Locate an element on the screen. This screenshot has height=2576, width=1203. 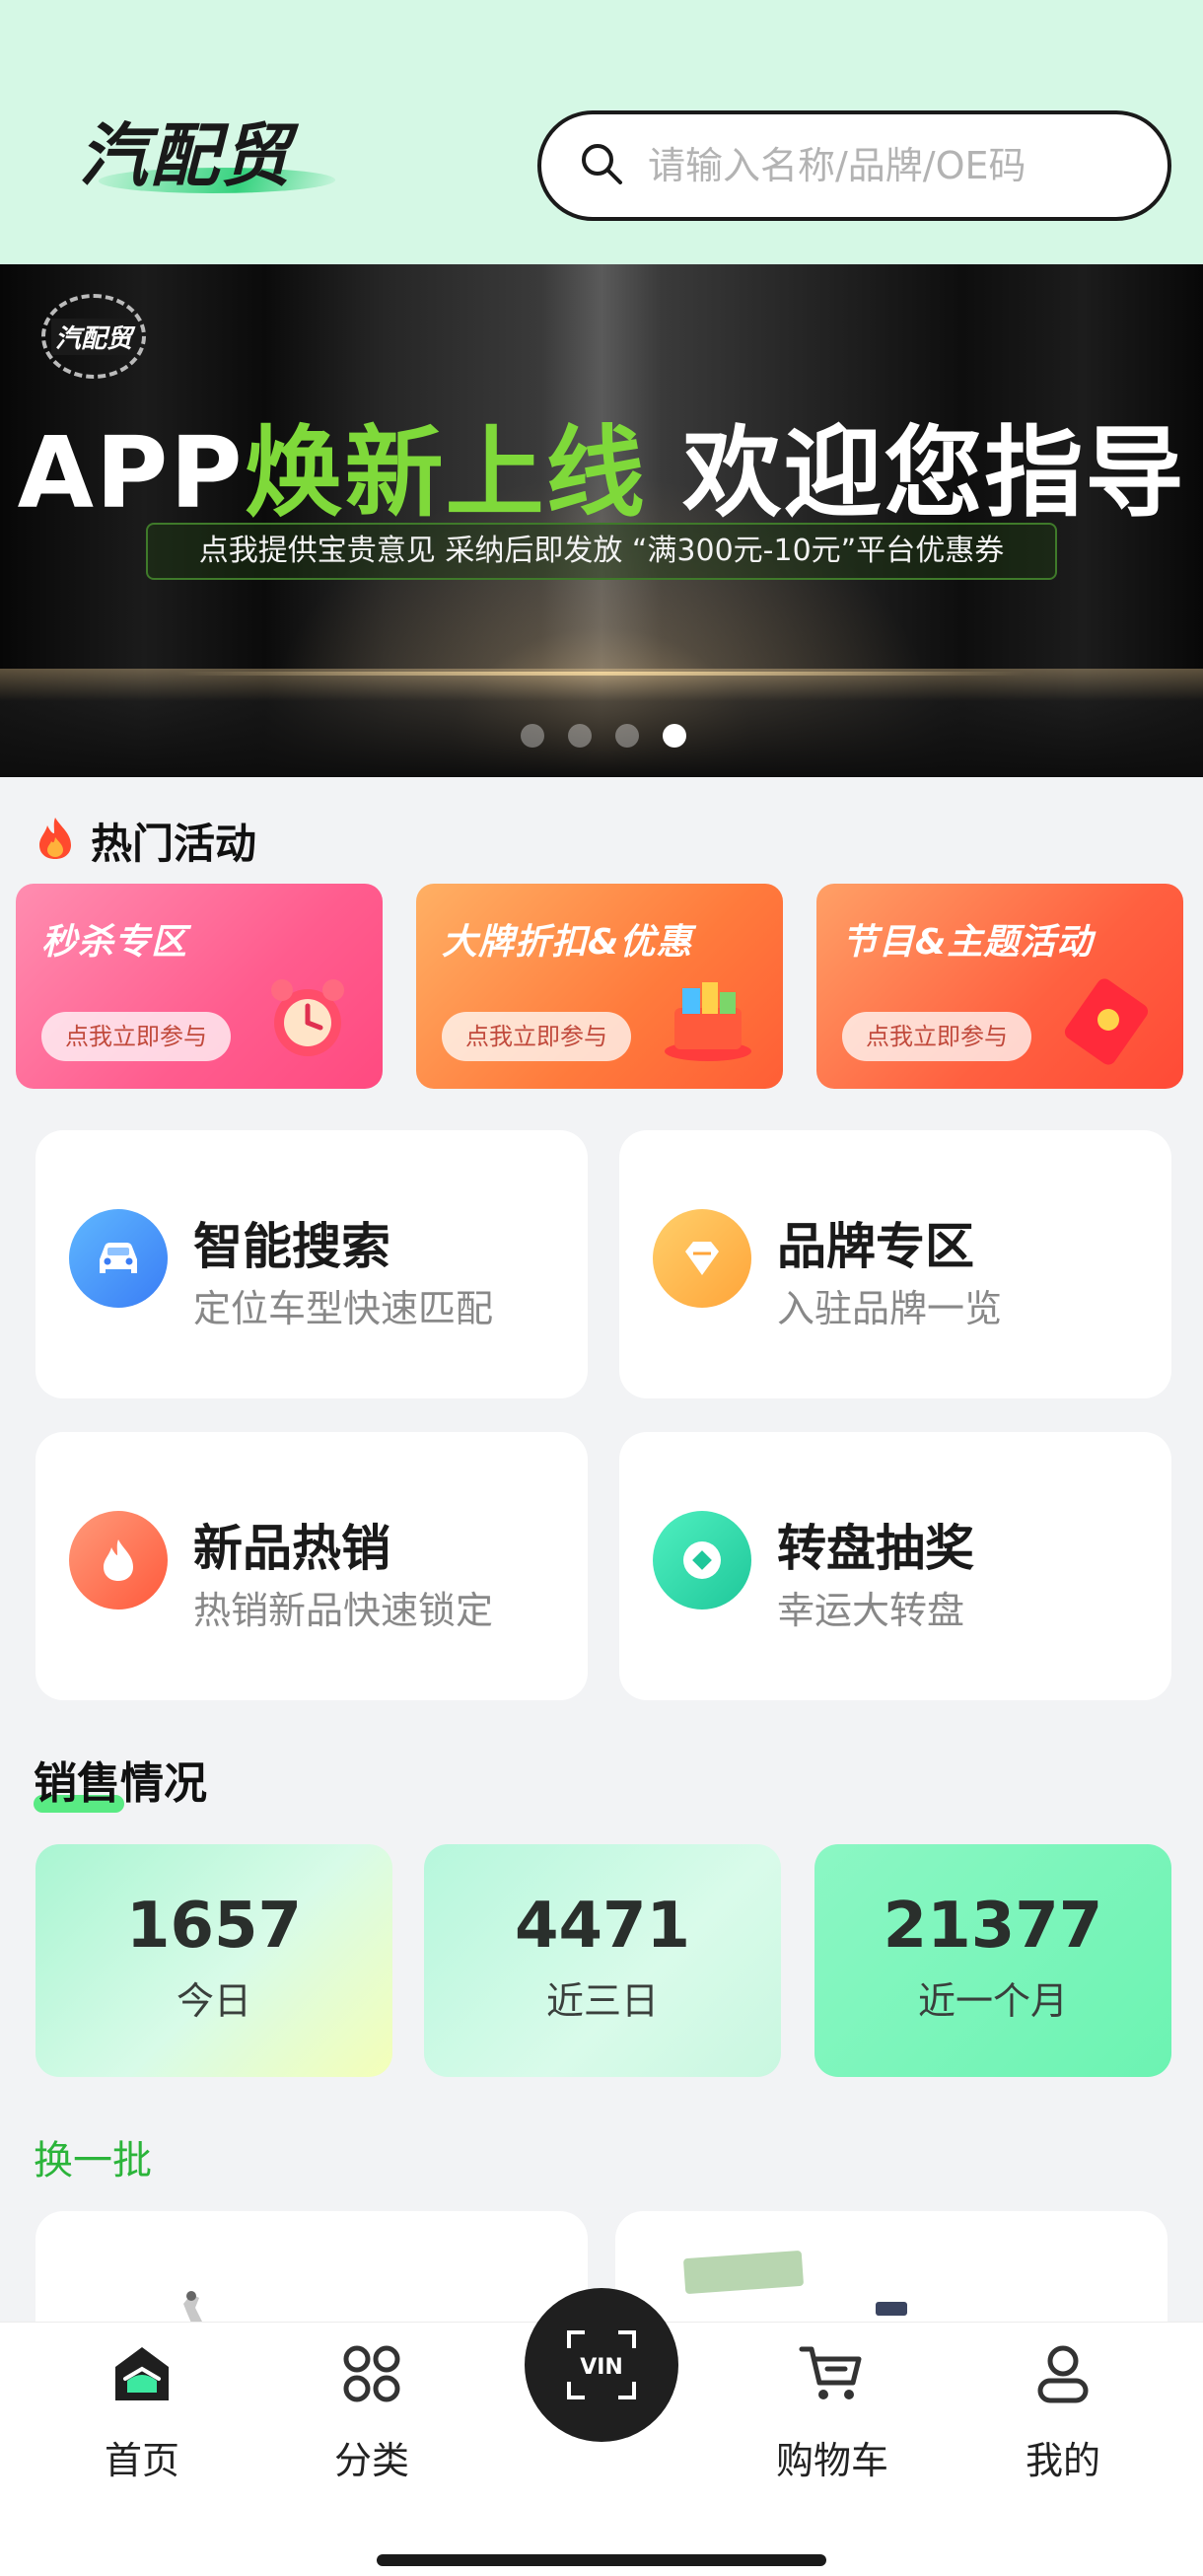
sales-title: 销售情况 is located at coordinates (120, 1783).